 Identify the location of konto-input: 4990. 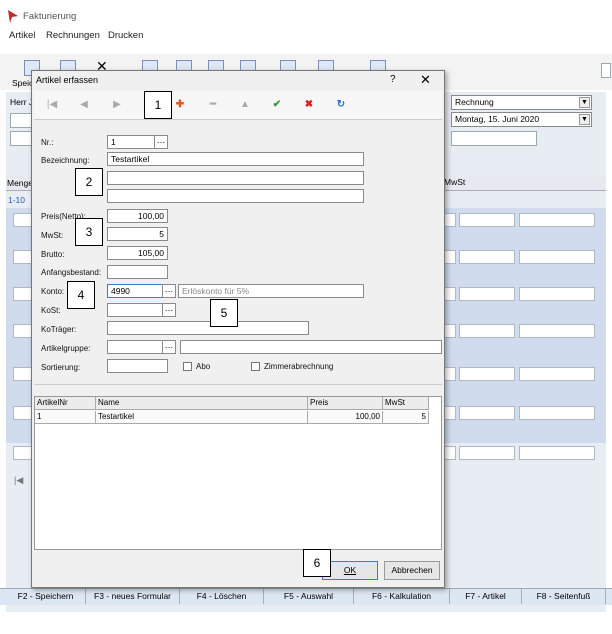
(135, 291).